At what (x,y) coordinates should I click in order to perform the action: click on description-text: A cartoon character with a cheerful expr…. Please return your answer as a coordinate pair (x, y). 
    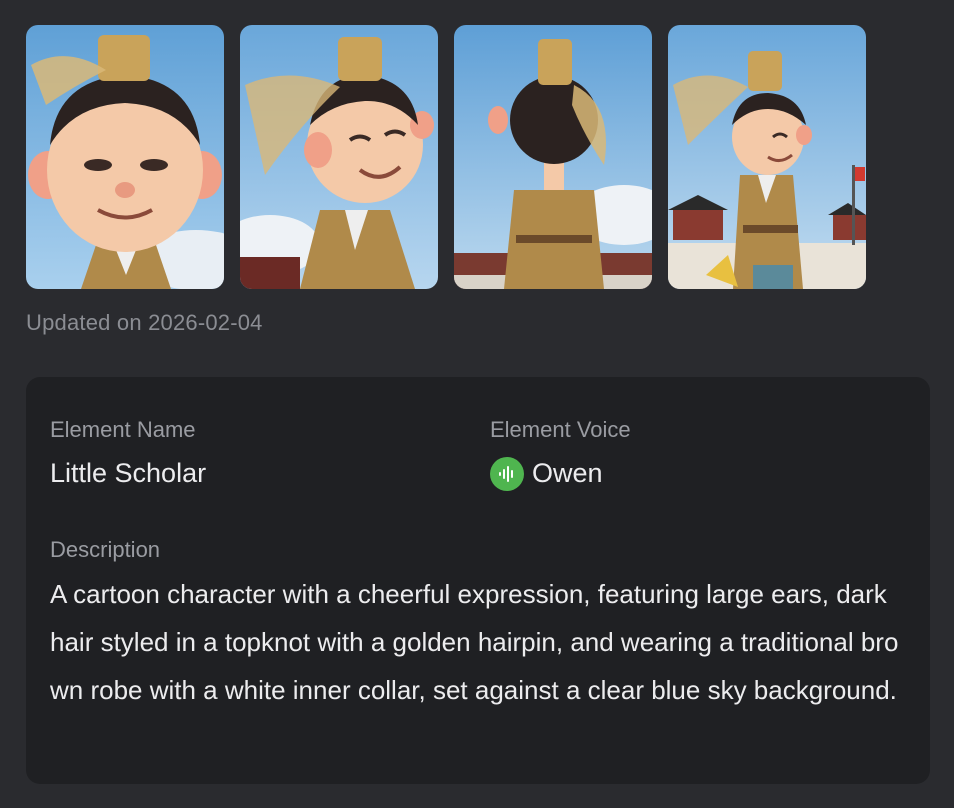
    Looking at the image, I should click on (474, 642).